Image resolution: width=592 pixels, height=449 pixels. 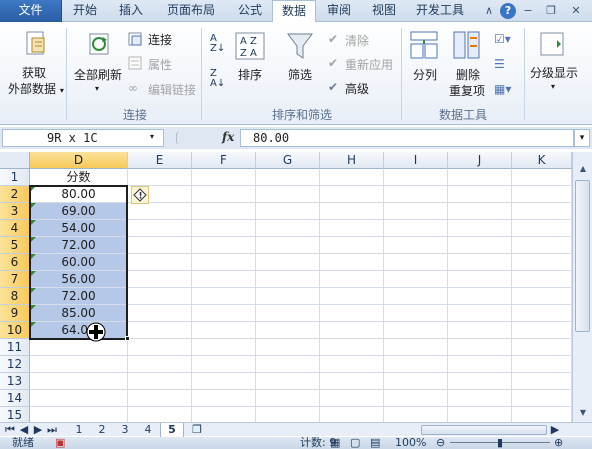 What do you see at coordinates (352, 398) in the screenshot?
I see `cell-h14` at bounding box center [352, 398].